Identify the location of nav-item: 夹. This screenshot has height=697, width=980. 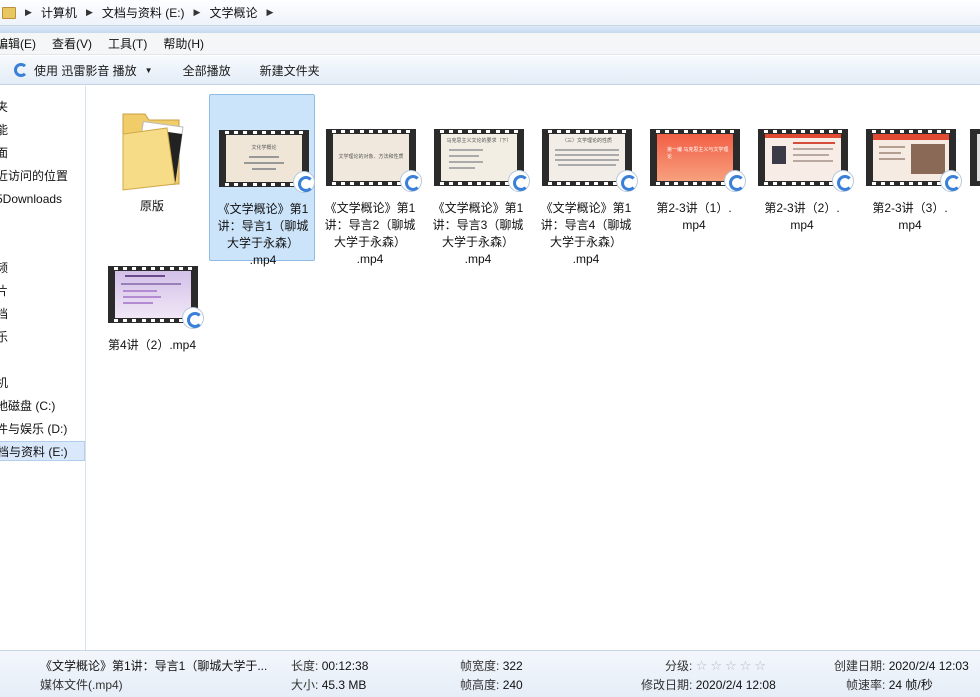
(4, 107).